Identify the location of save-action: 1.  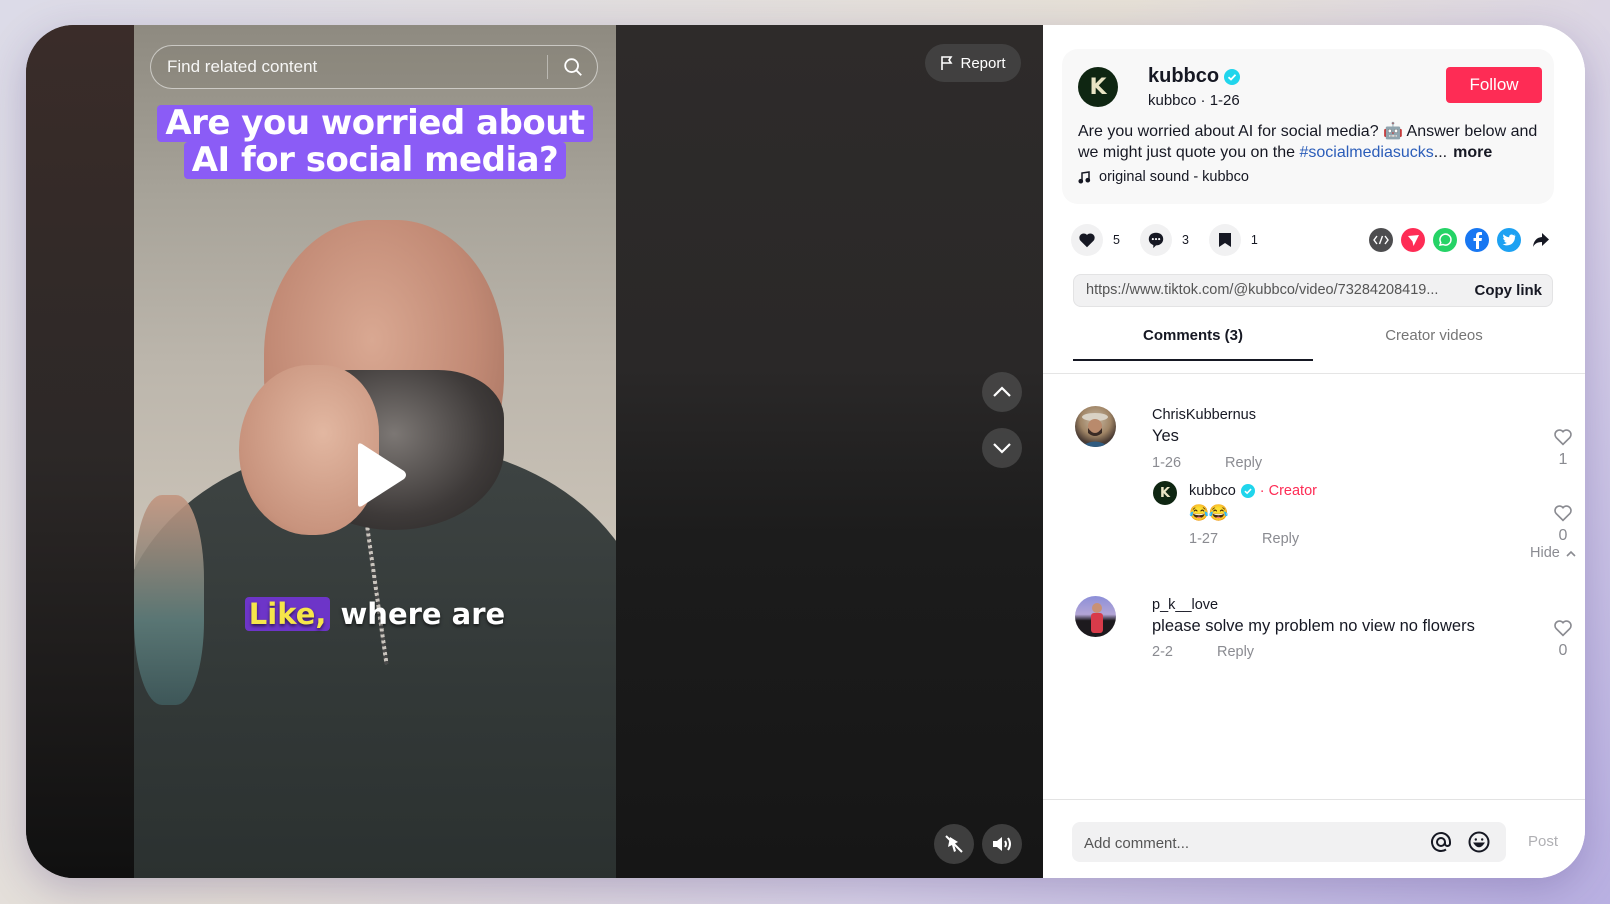
(1233, 240).